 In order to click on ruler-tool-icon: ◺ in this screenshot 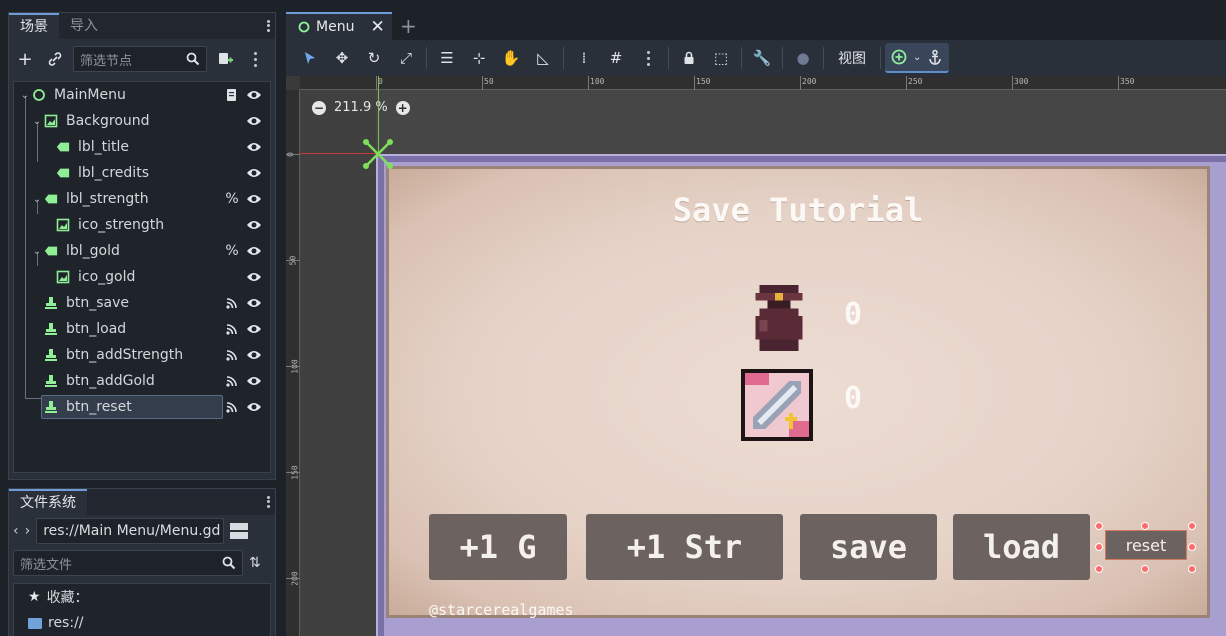, I will do `click(543, 58)`.